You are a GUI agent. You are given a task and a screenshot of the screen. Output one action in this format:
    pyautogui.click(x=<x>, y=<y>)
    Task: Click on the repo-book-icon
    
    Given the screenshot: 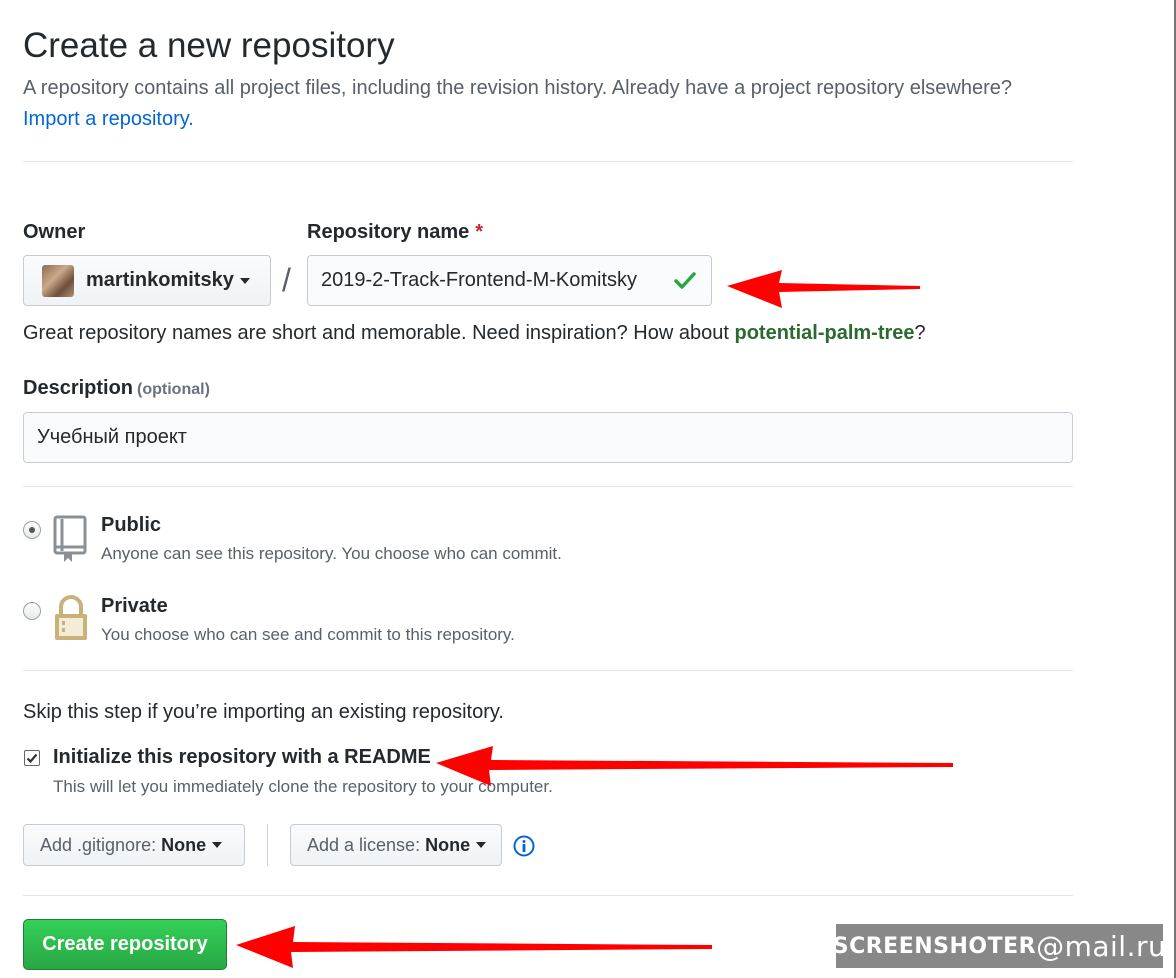 What is the action you would take?
    pyautogui.click(x=70, y=538)
    